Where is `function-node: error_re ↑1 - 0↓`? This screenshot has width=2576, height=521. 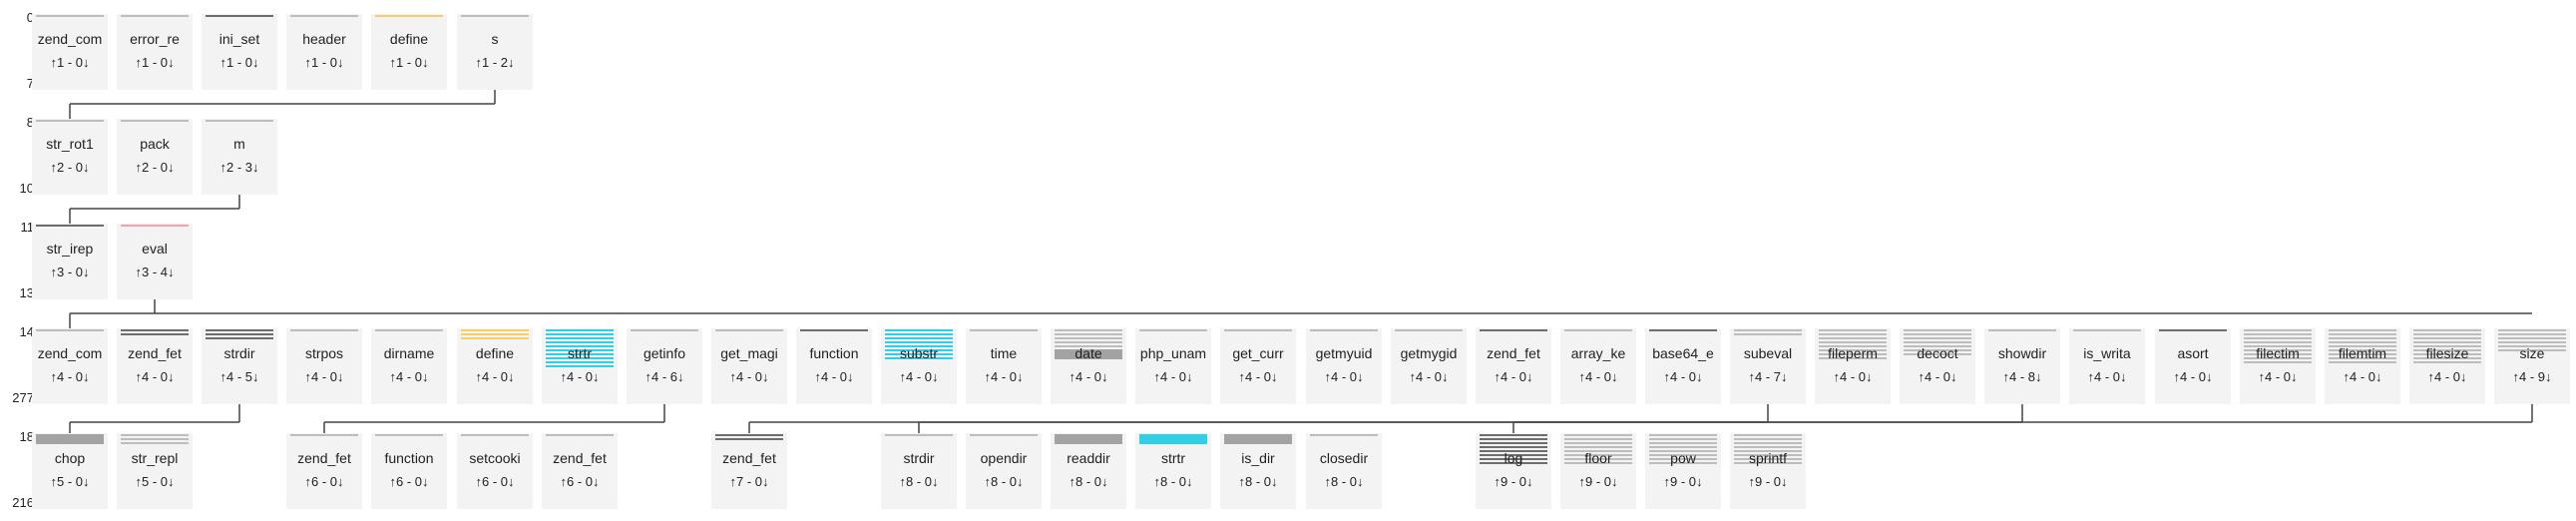 function-node: error_re ↑1 - 0↓ is located at coordinates (155, 52).